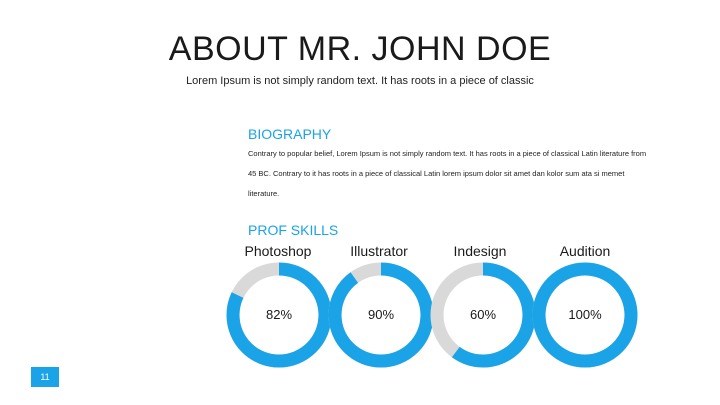 The width and height of the screenshot is (720, 405). What do you see at coordinates (290, 134) in the screenshot?
I see `biography-heading: BIOGRAPHY` at bounding box center [290, 134].